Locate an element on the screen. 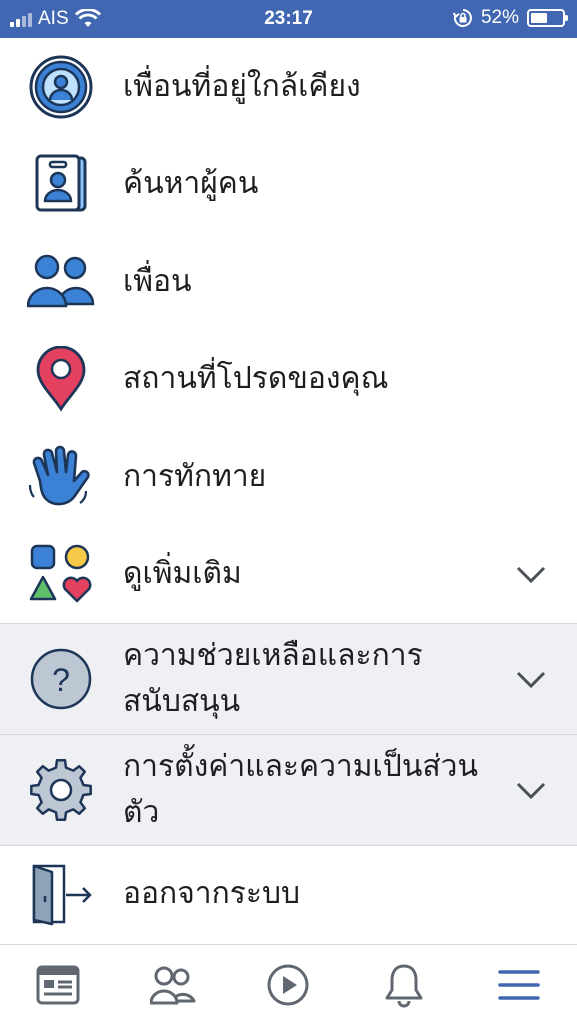  menu-item-favorite-places: สถานที่โปรดของคุณ is located at coordinates (288, 379).